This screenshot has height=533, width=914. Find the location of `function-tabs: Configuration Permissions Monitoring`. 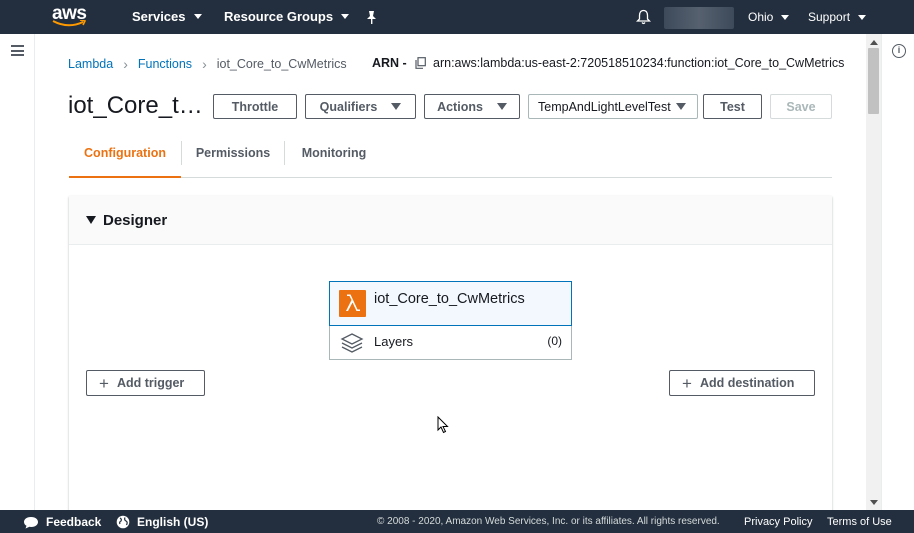

function-tabs: Configuration Permissions Monitoring is located at coordinates (450, 158).